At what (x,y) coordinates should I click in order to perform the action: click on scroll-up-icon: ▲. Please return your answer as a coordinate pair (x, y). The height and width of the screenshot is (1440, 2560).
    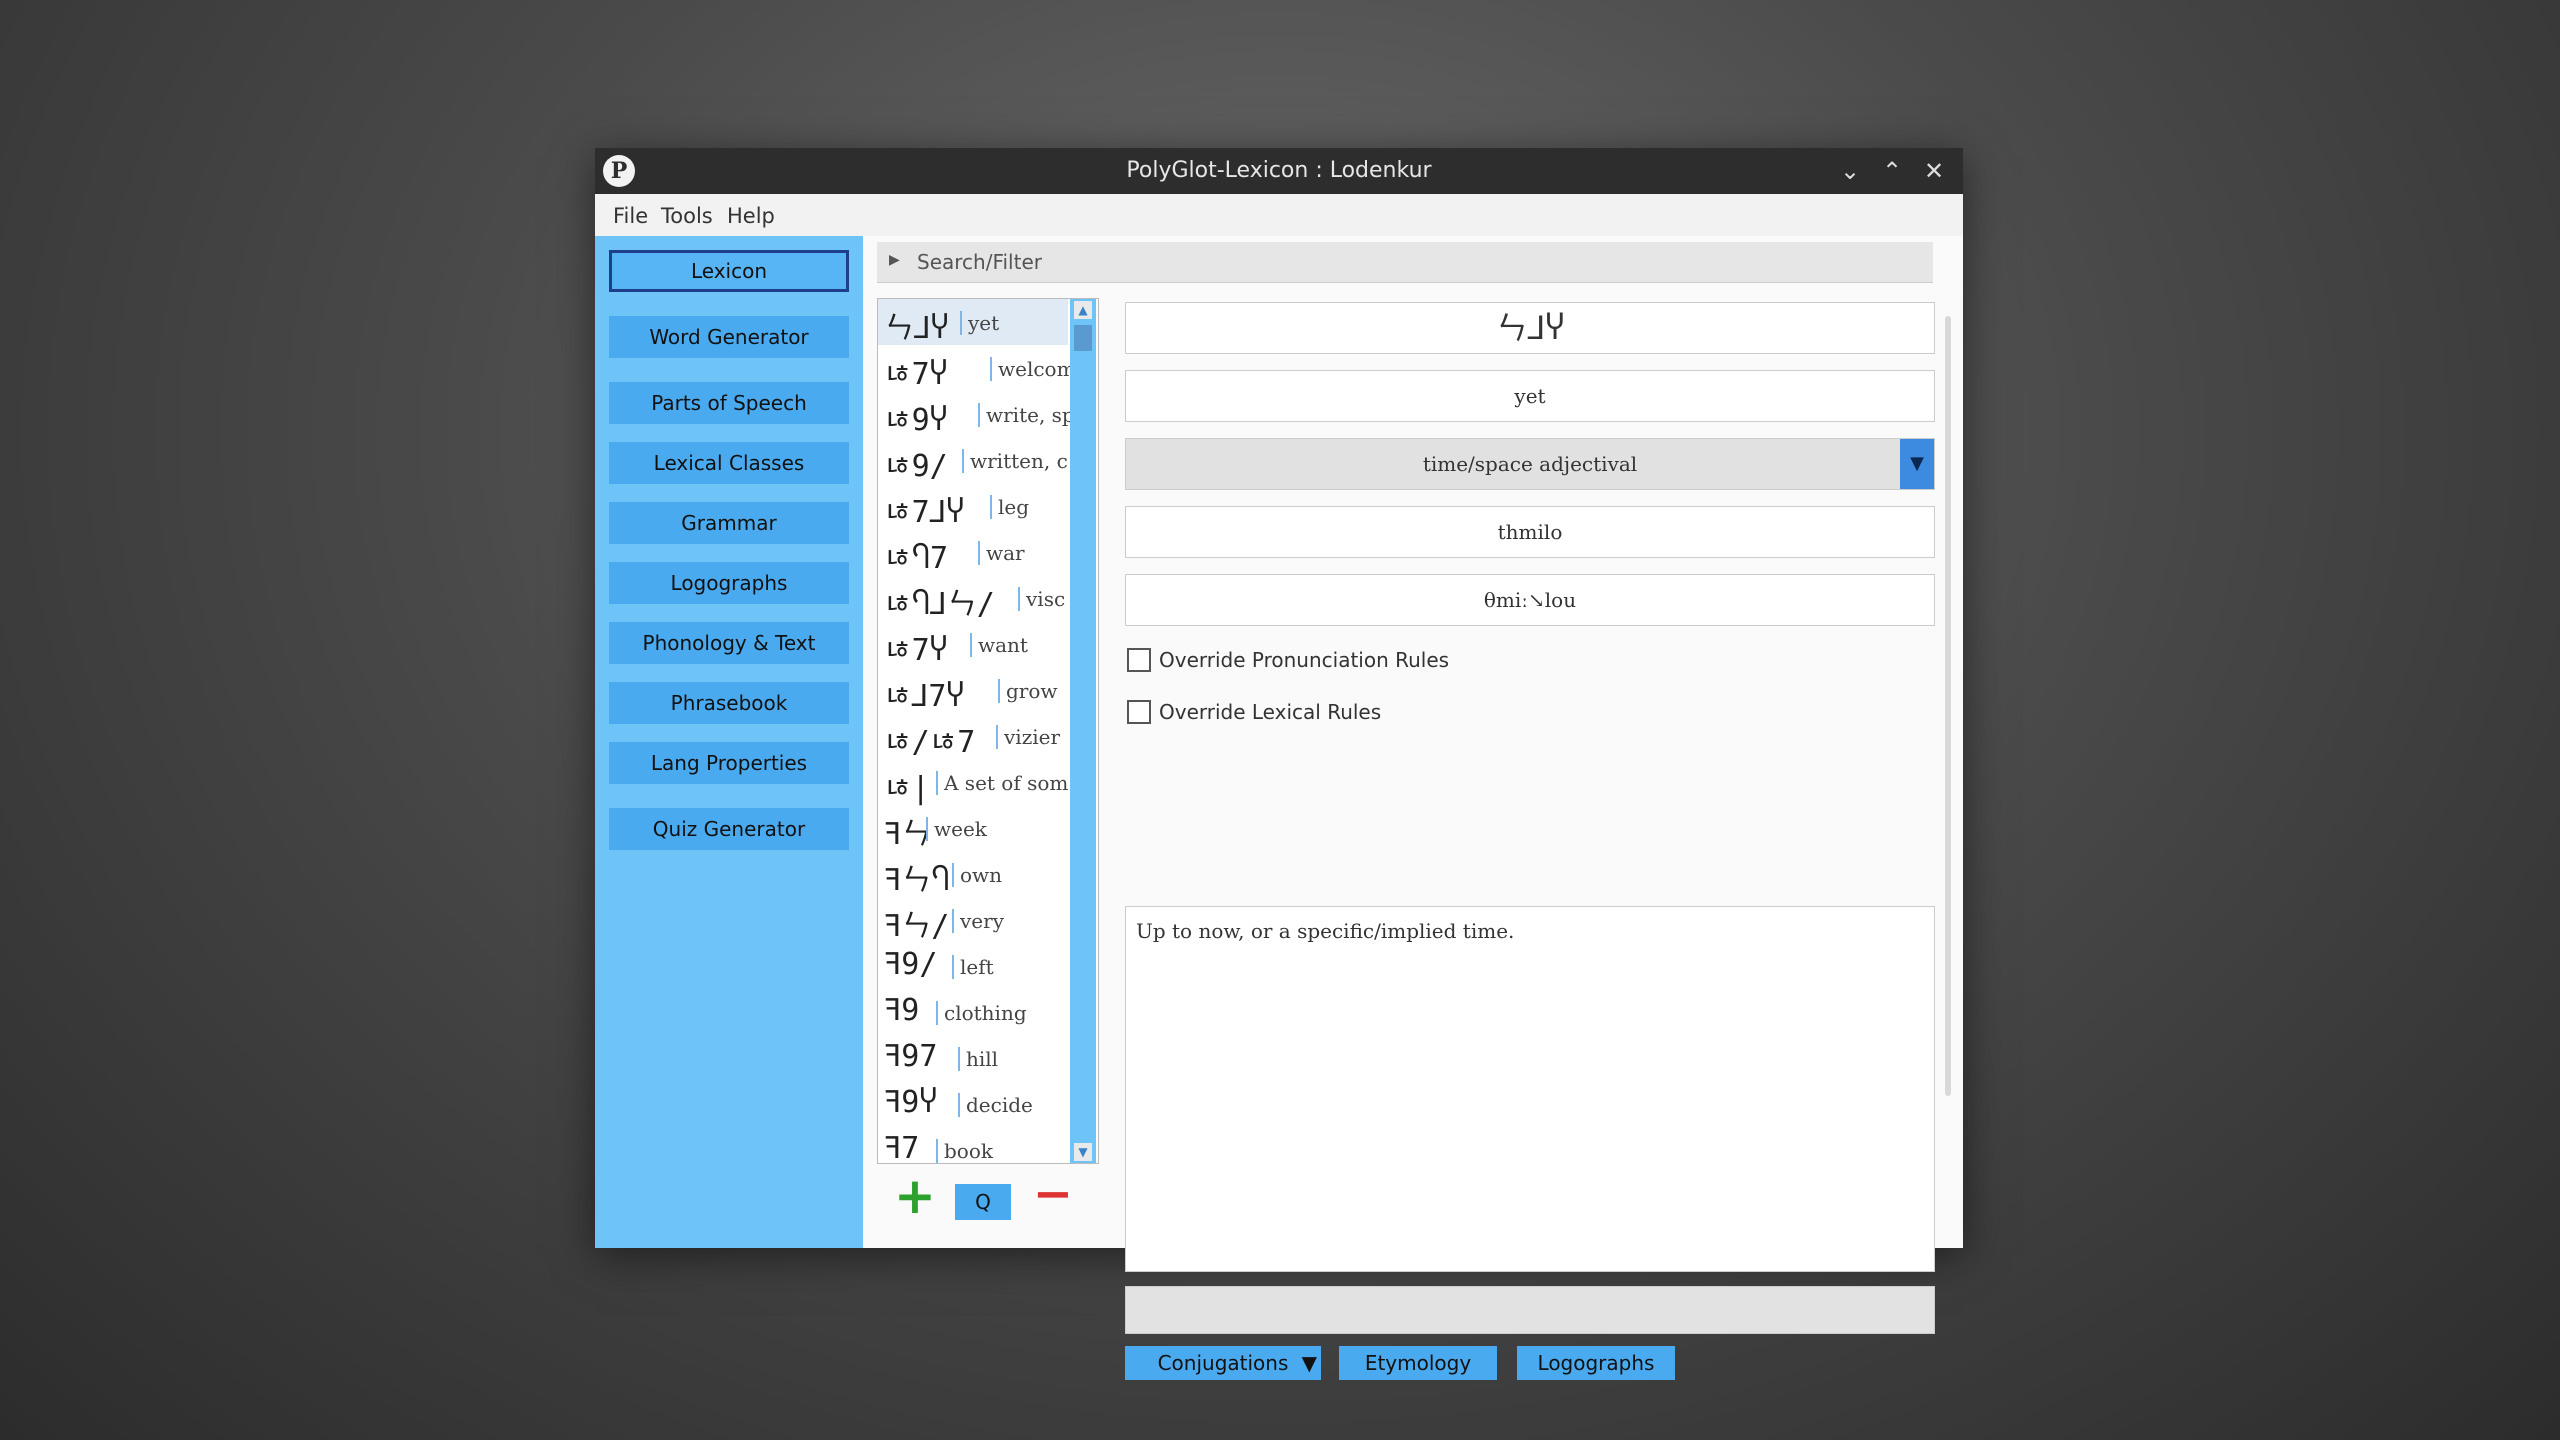
    Looking at the image, I should click on (1083, 310).